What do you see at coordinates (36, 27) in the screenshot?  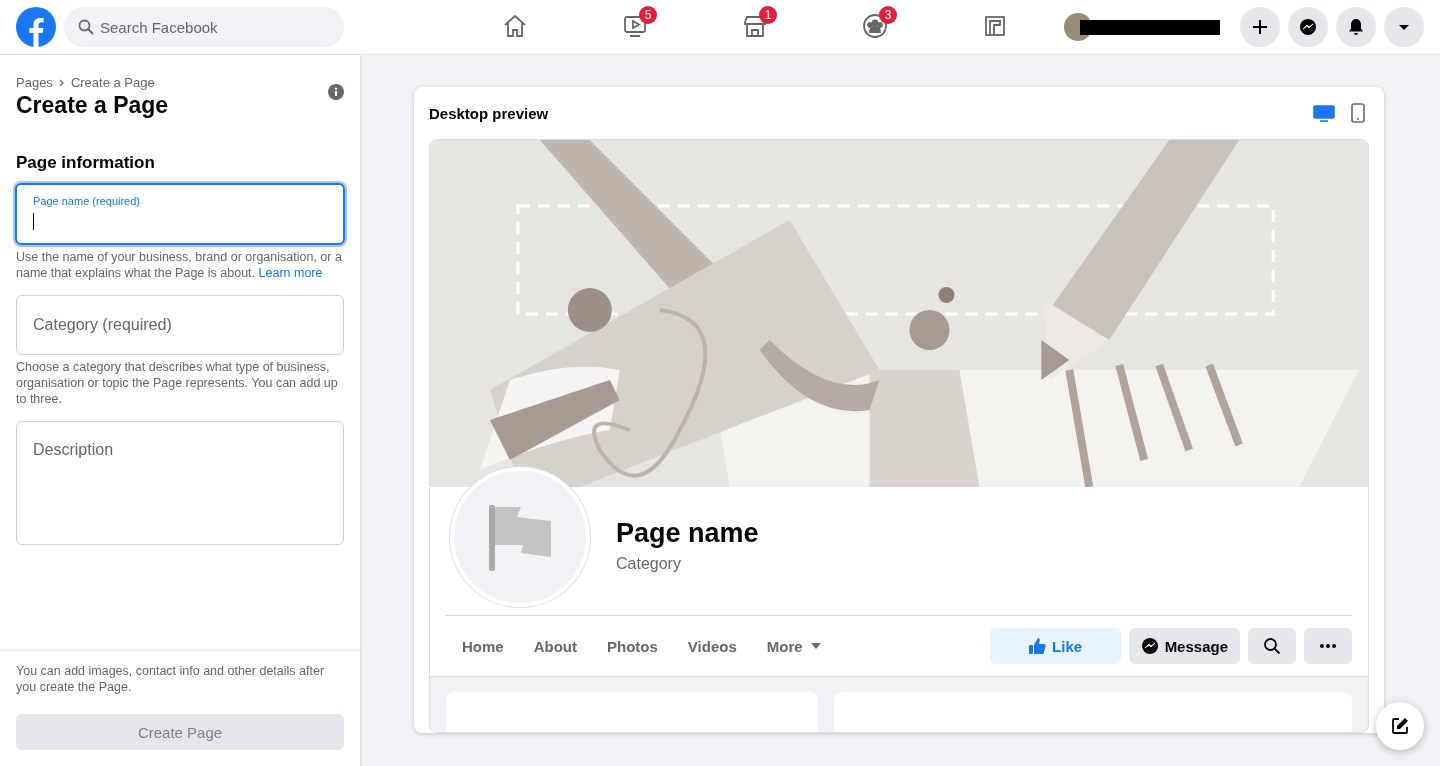 I see `logo-icon` at bounding box center [36, 27].